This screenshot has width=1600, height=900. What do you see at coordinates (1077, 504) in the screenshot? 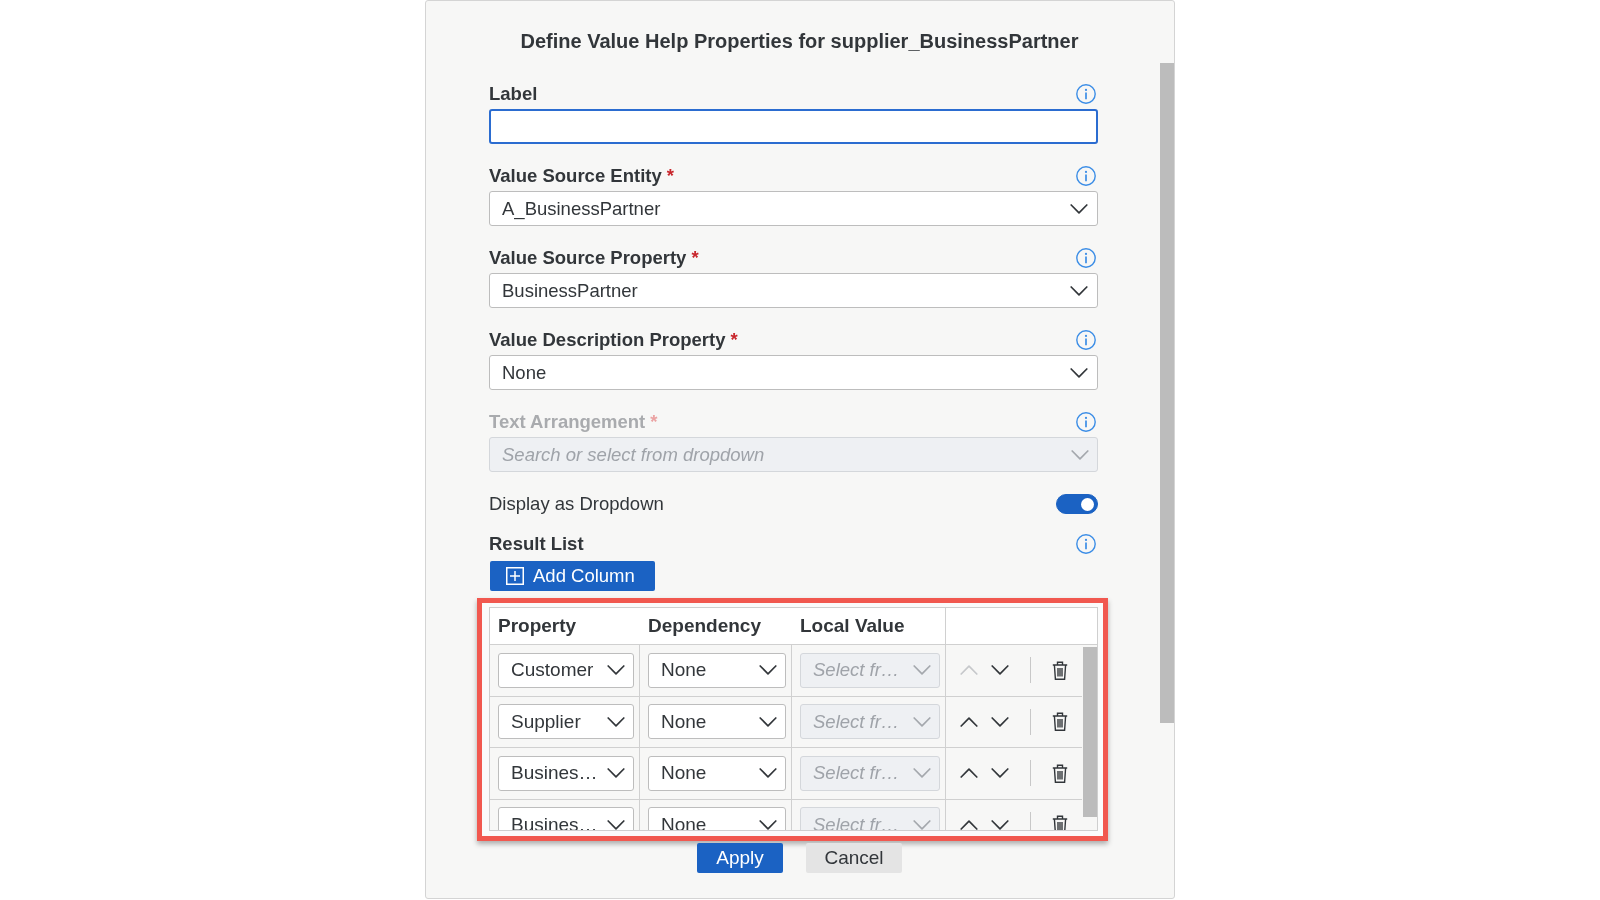
I see `toggle-switch` at bounding box center [1077, 504].